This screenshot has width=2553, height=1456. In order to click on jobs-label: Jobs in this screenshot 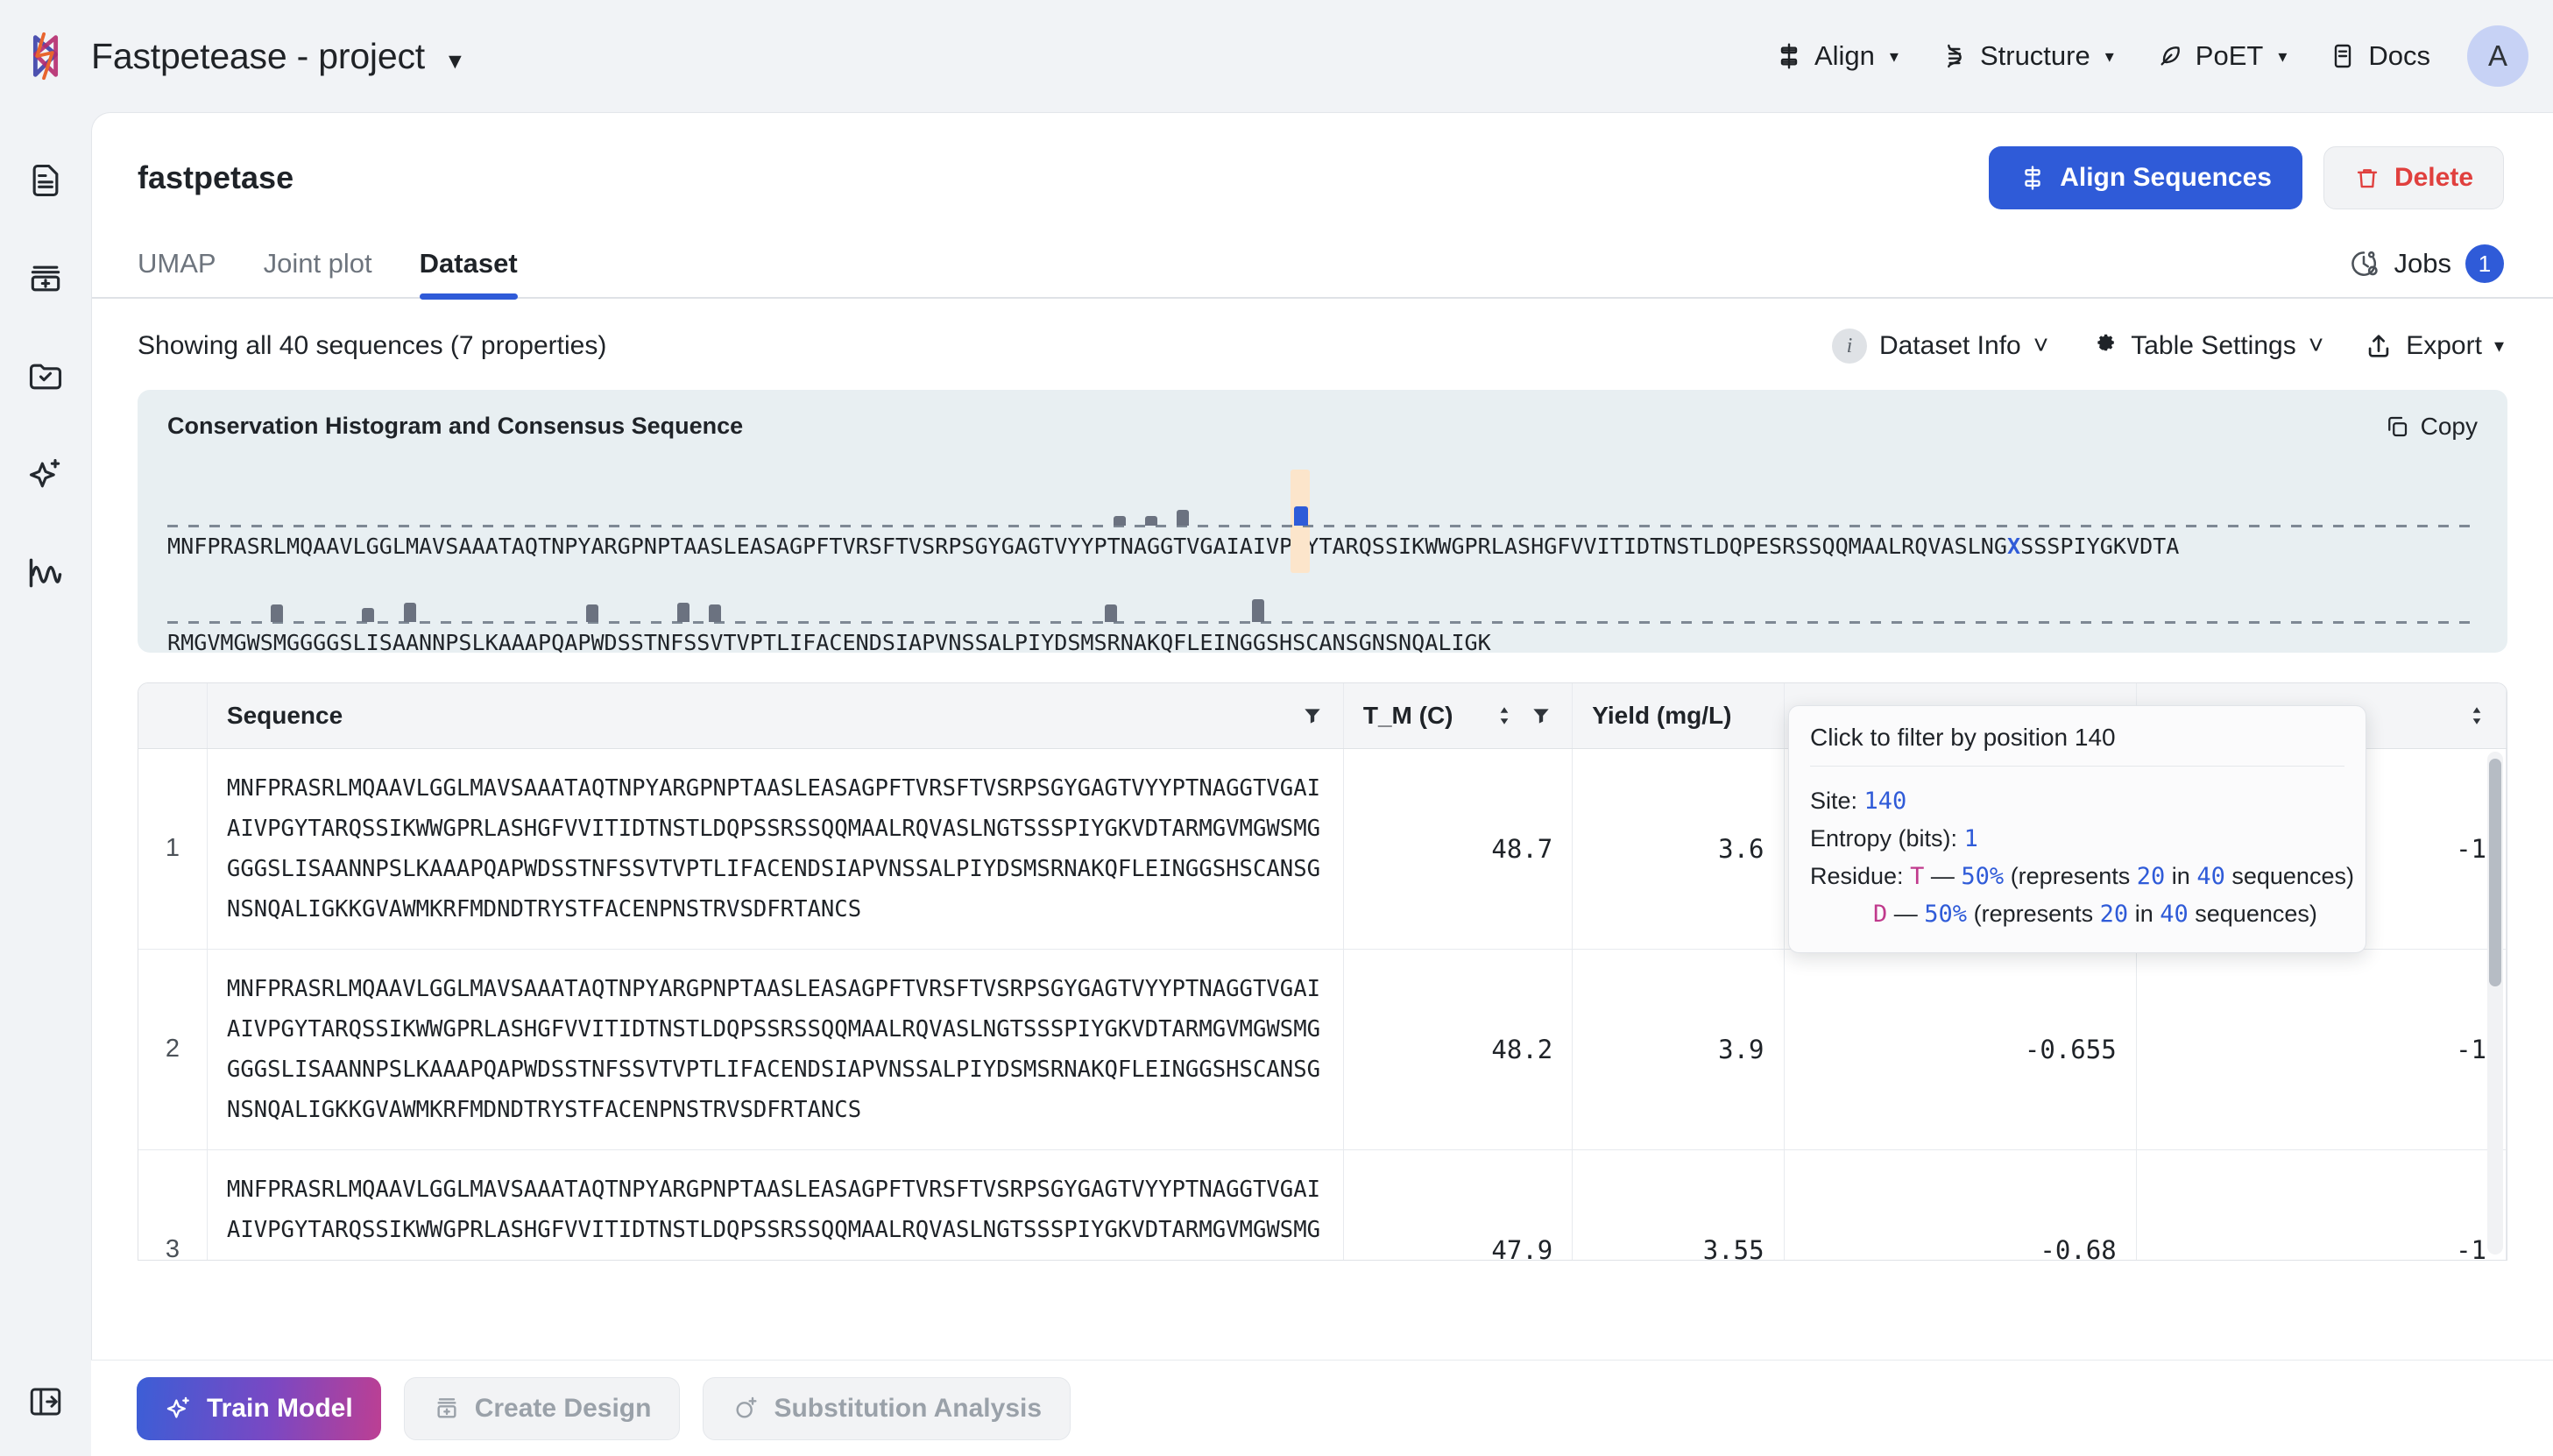, I will do `click(2422, 263)`.